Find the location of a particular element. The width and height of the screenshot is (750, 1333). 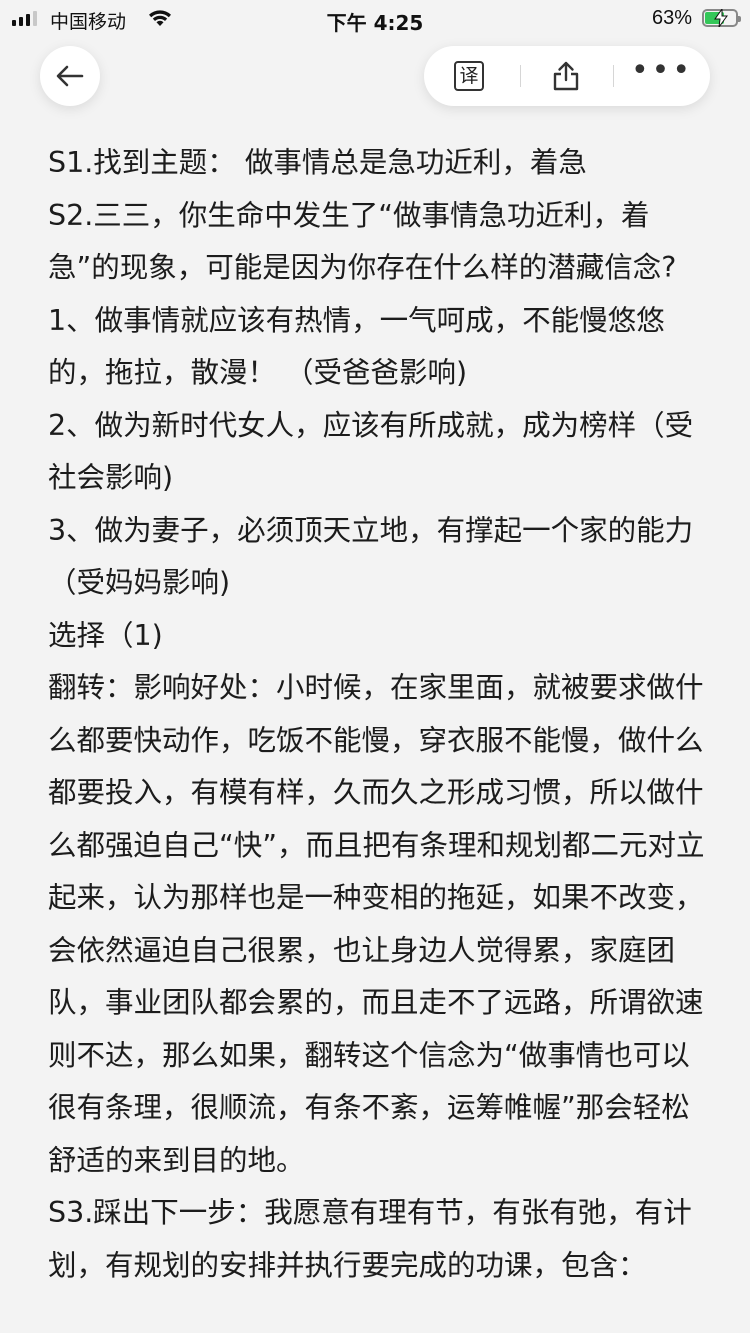

share-button is located at coordinates (566, 76).